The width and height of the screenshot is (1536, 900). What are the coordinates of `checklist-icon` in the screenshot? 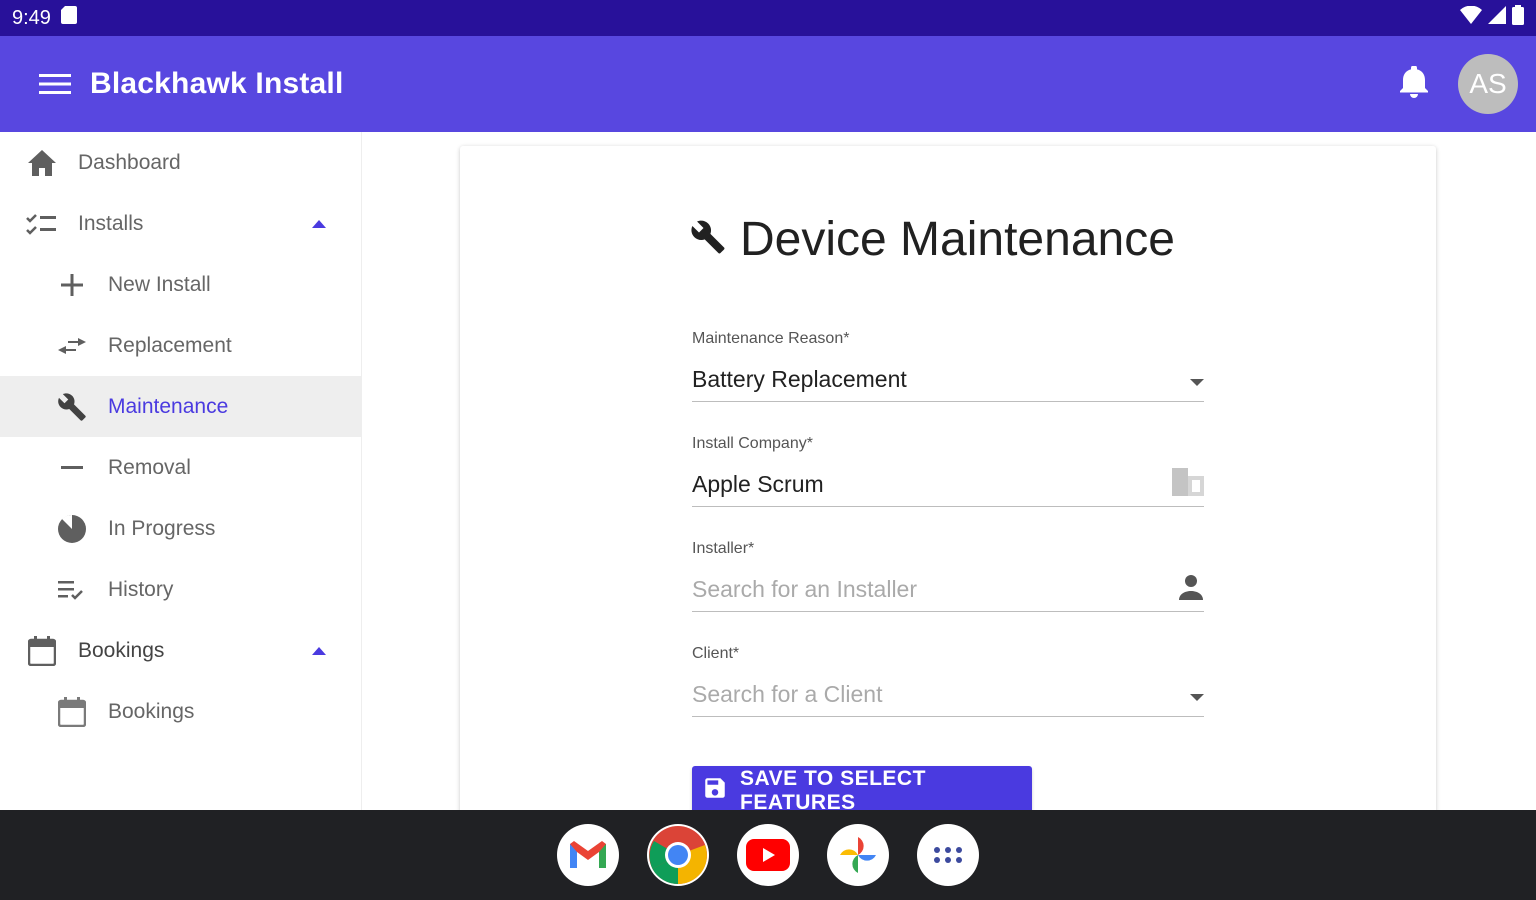 It's located at (42, 224).